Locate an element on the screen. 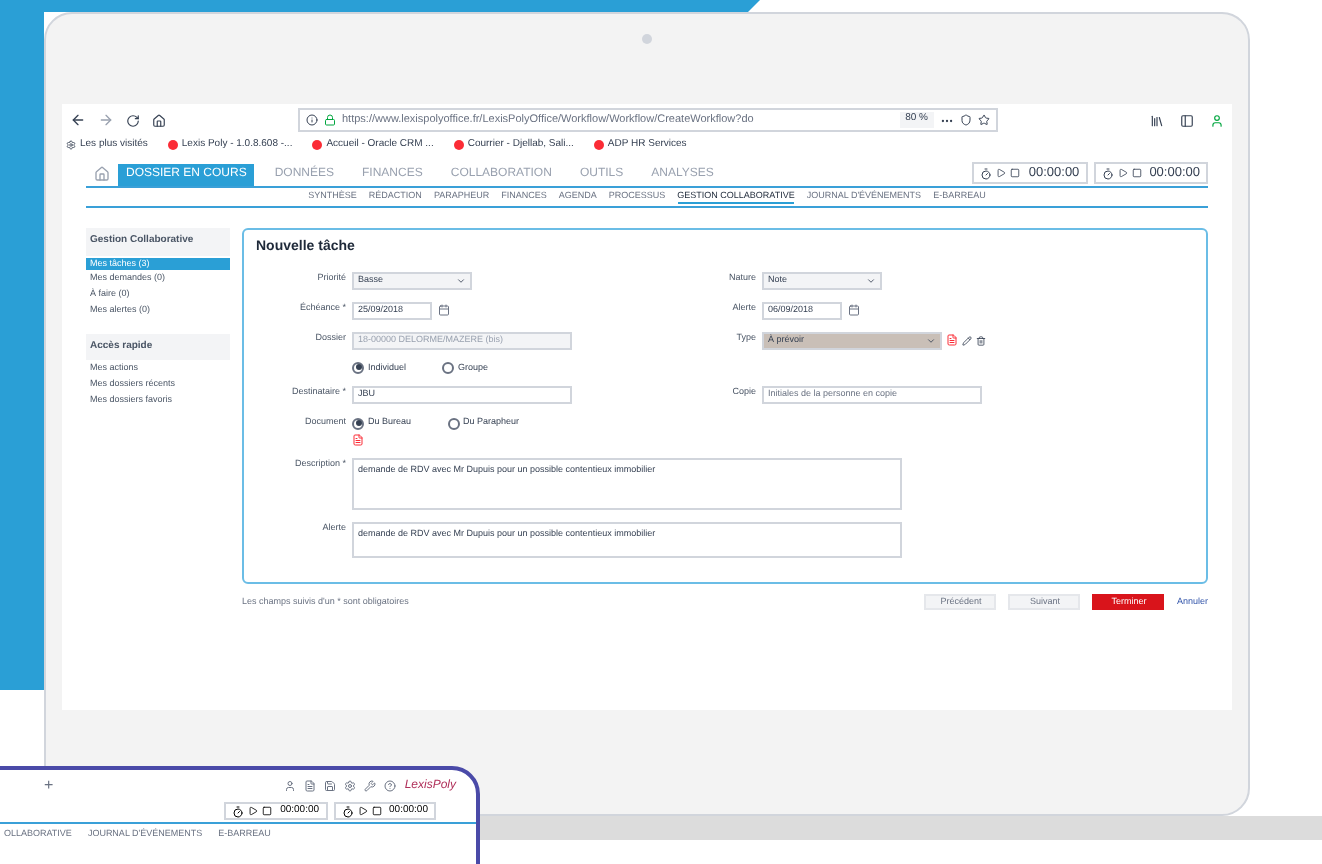 The image size is (1322, 864). pencil-icon is located at coordinates (967, 340).